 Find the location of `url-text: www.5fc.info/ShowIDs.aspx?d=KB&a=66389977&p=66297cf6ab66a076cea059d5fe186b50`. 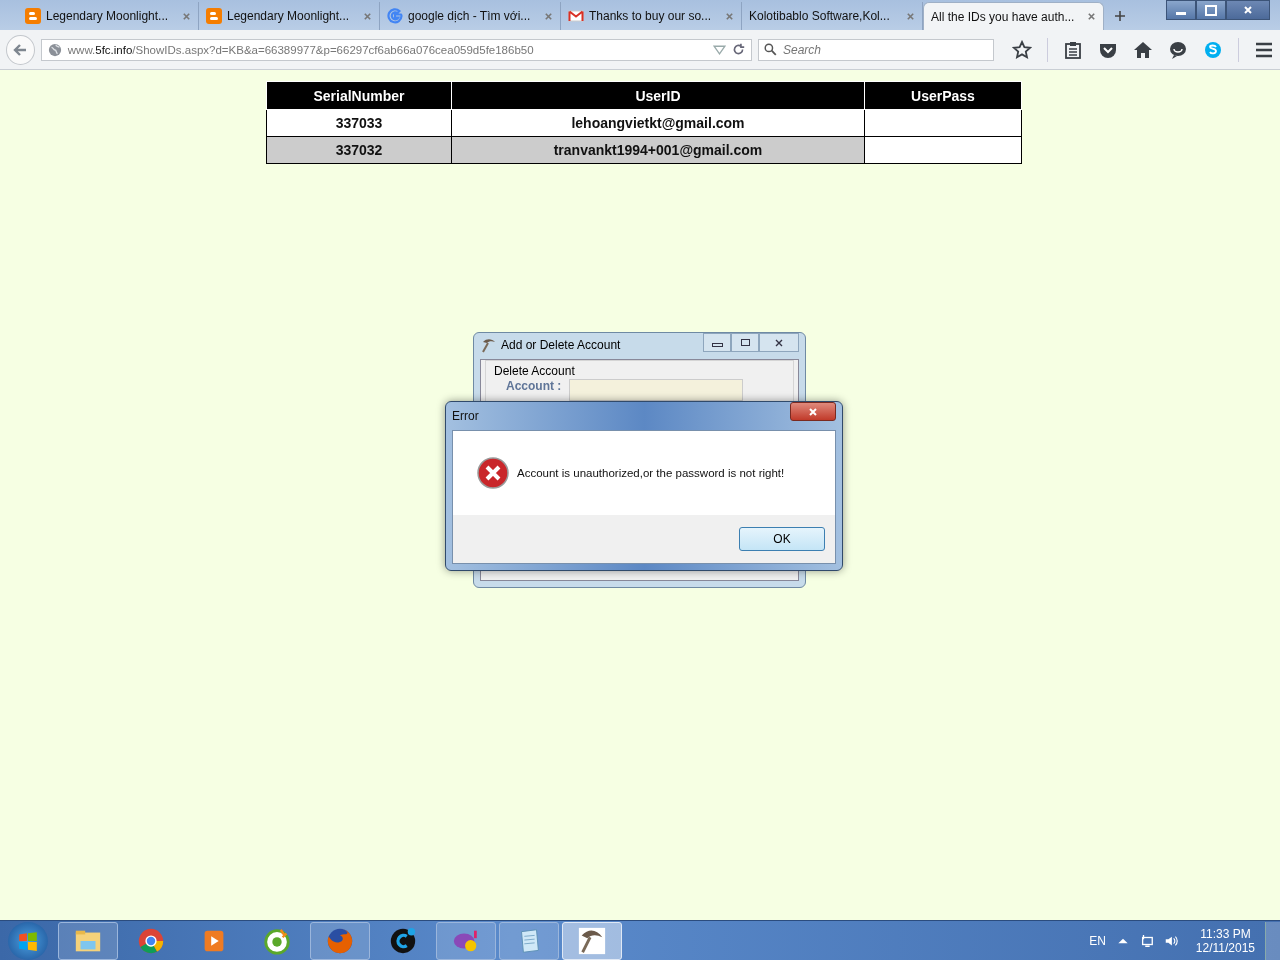

url-text: www.5fc.info/ShowIDs.aspx?d=KB&a=66389977&p=66297cf6ab66a076cea059d5fe186b50 is located at coordinates (301, 49).